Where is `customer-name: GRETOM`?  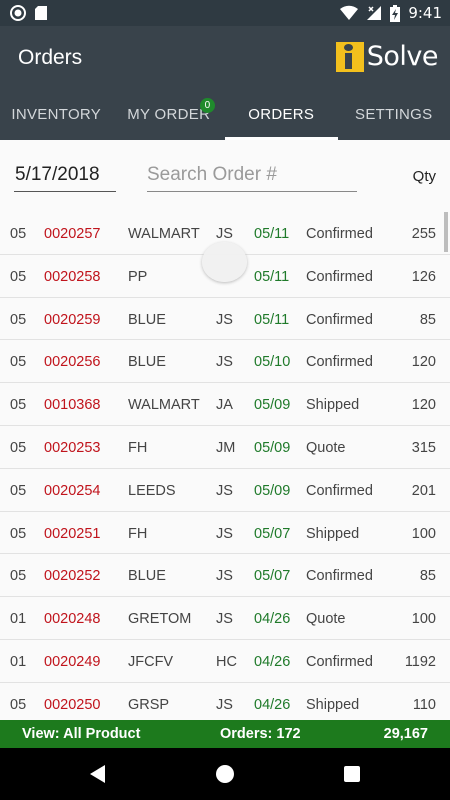
customer-name: GRETOM is located at coordinates (160, 619).